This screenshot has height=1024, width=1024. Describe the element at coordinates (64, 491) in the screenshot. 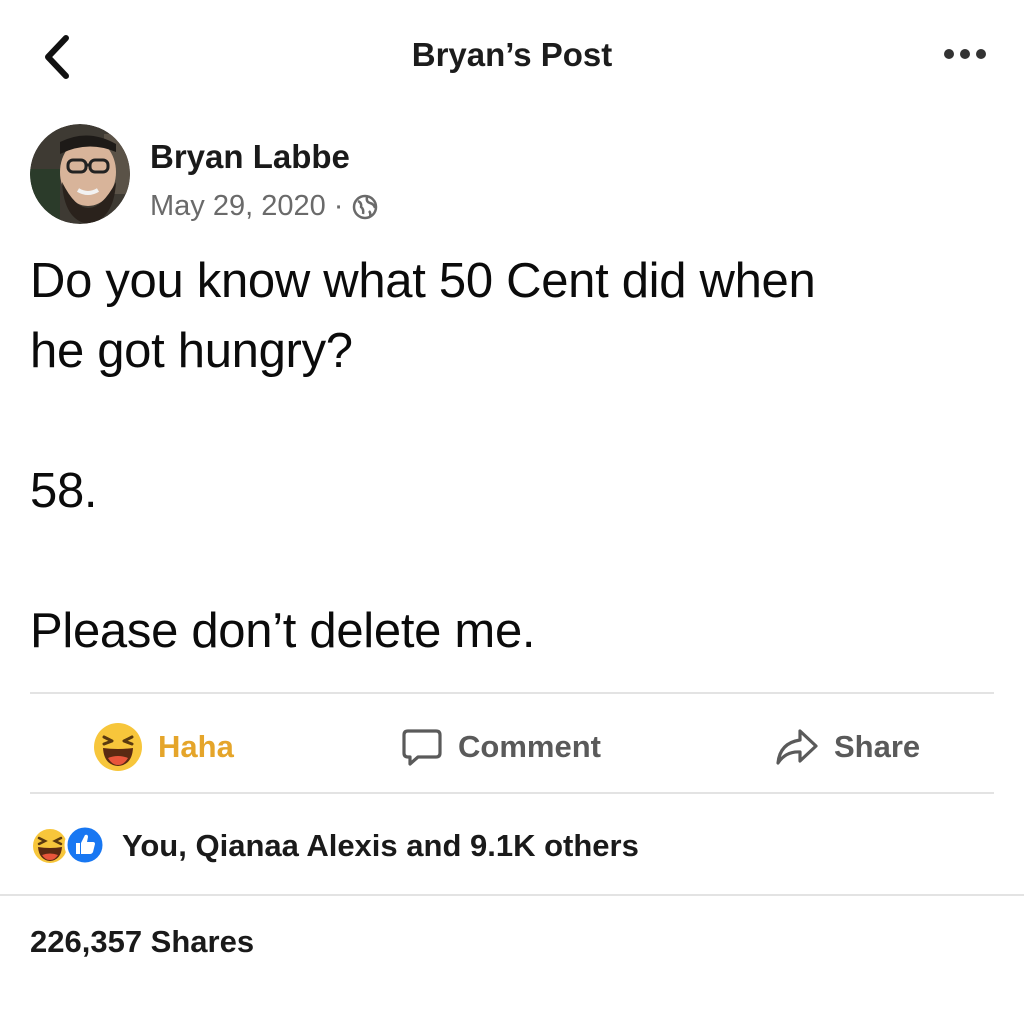

I see `post-text-line: 58.` at that location.